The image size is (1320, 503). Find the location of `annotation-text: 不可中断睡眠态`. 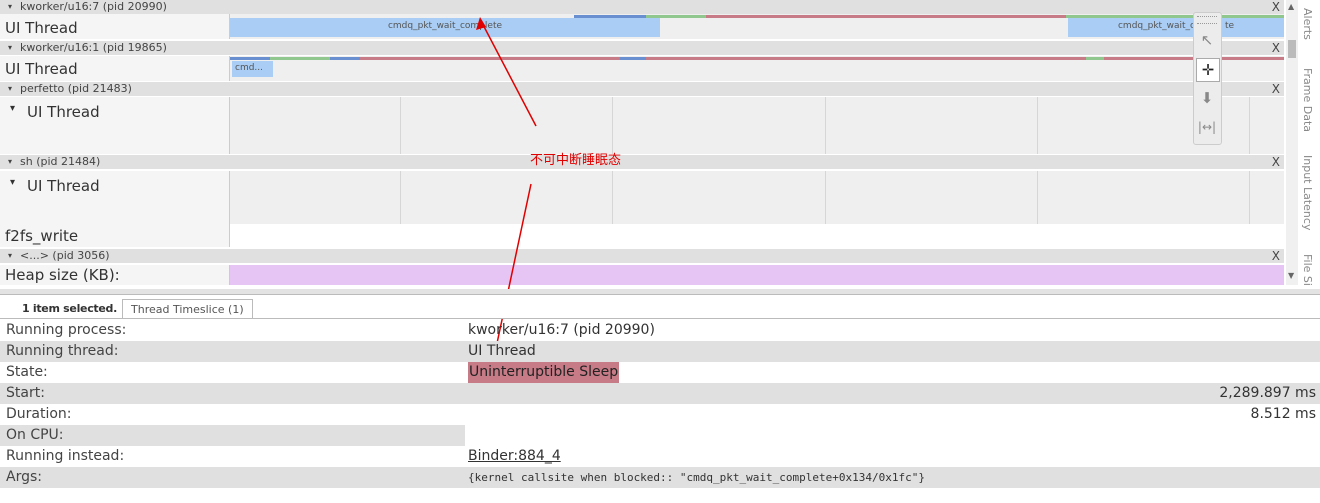

annotation-text: 不可中断睡眠态 is located at coordinates (576, 160).